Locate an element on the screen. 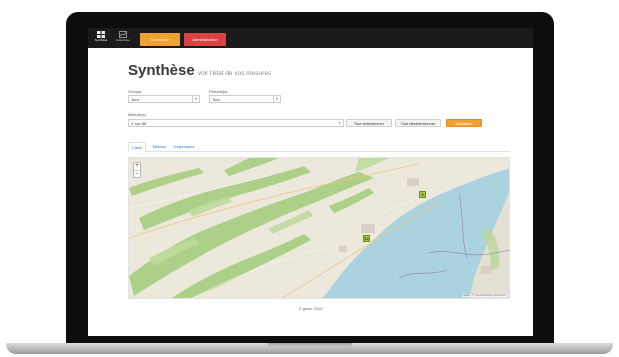 The image size is (619, 357). map-attribution: Leaflet | © OpenStreetMap contributors is located at coordinates (484, 295).